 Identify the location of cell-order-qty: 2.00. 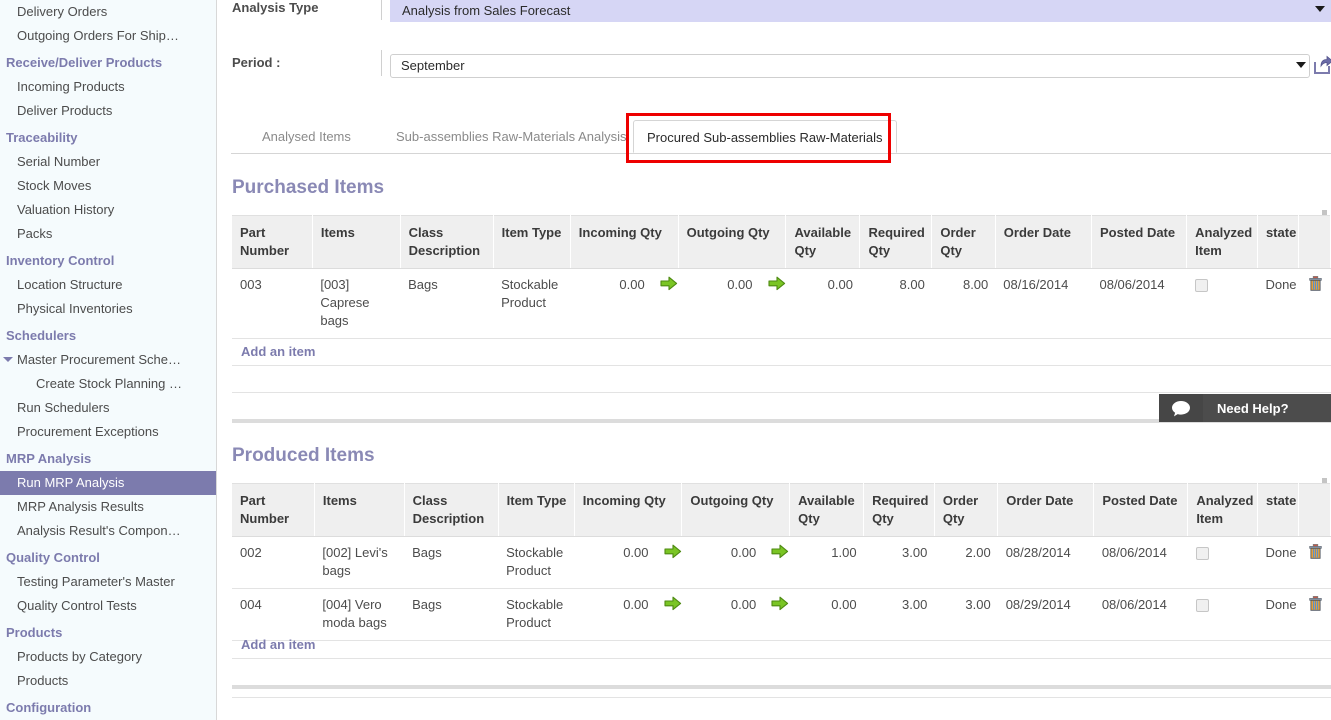
(966, 562).